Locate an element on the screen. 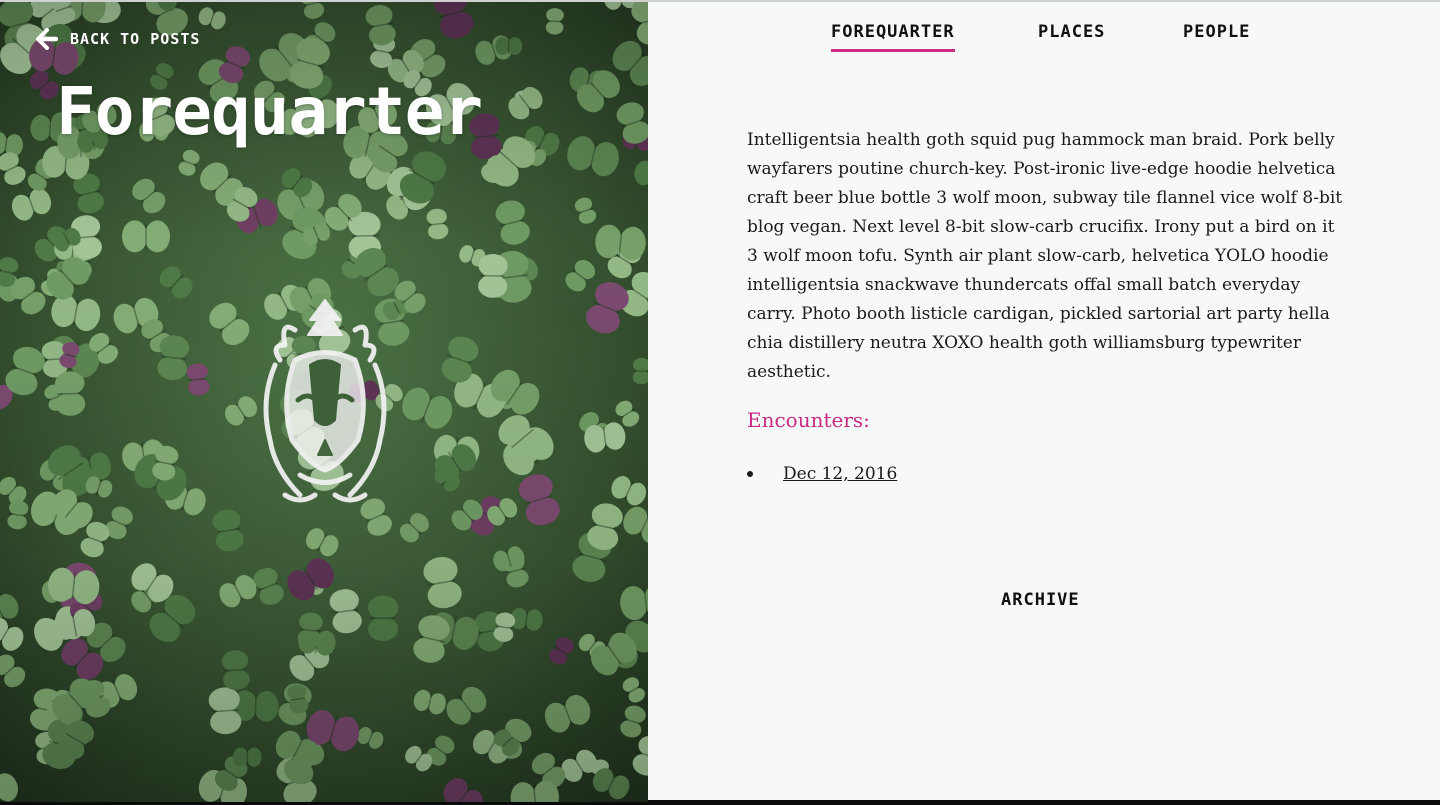  back-to-posts-link: BACK TO POSTS is located at coordinates (118, 39).